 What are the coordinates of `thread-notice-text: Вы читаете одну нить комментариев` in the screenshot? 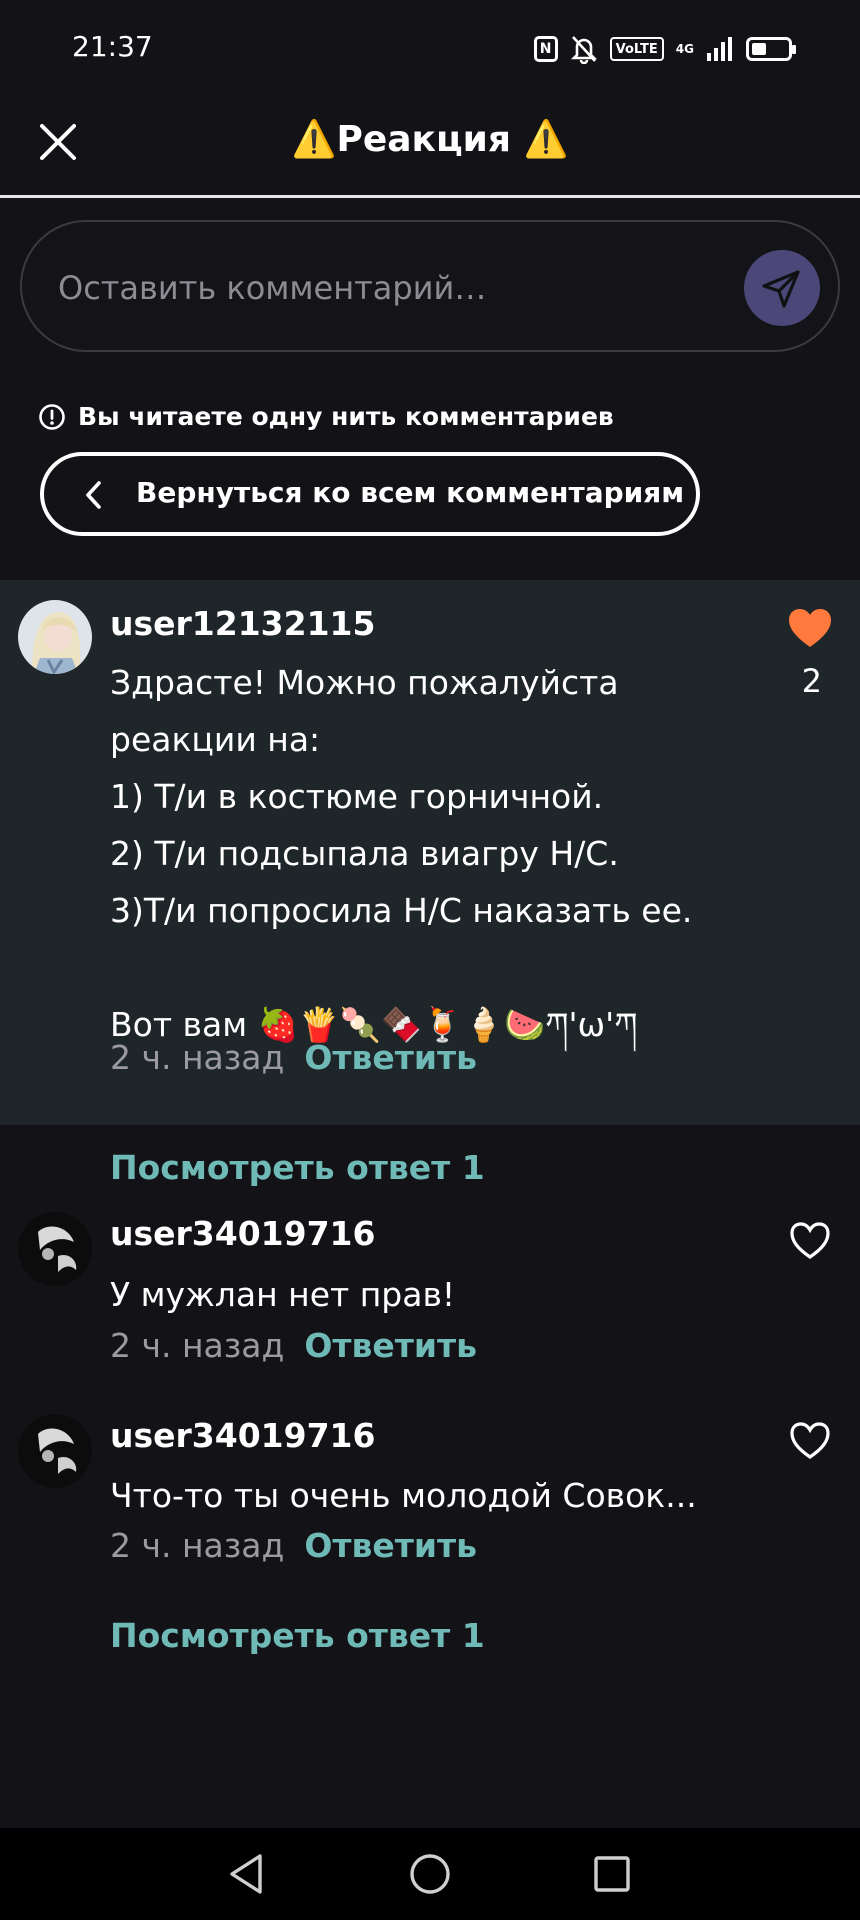 It's located at (346, 416).